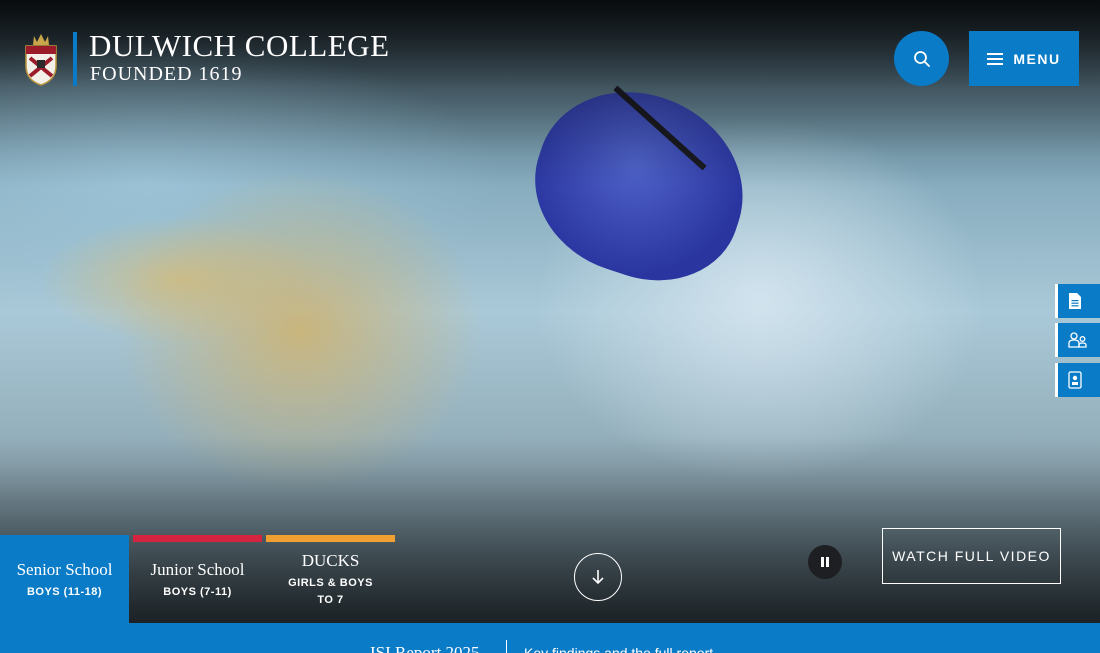 The height and width of the screenshot is (653, 1100). What do you see at coordinates (506, 646) in the screenshot?
I see `banner-divider` at bounding box center [506, 646].